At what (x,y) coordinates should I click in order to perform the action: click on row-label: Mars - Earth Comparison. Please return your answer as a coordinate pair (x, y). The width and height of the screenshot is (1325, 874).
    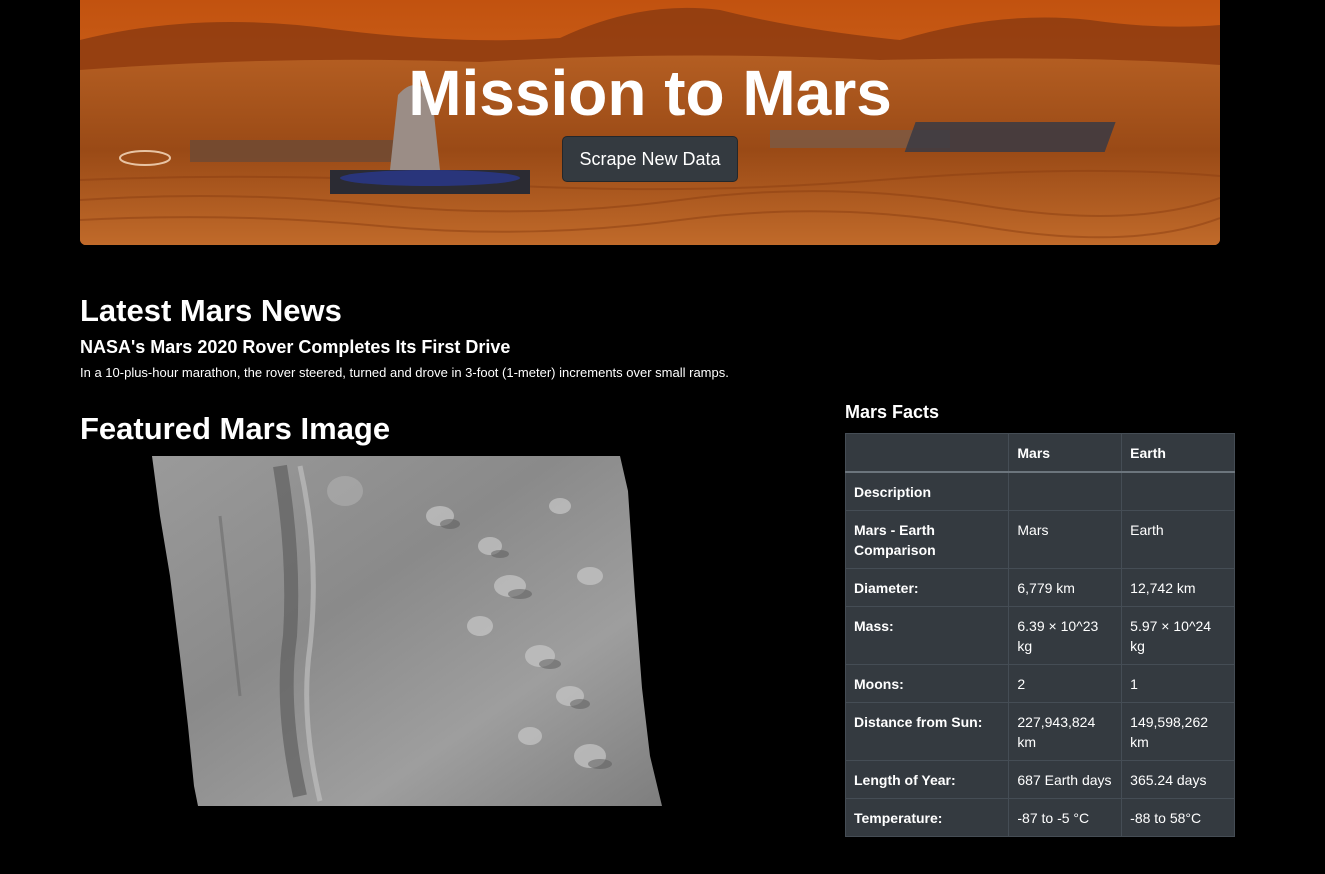
    Looking at the image, I should click on (927, 539).